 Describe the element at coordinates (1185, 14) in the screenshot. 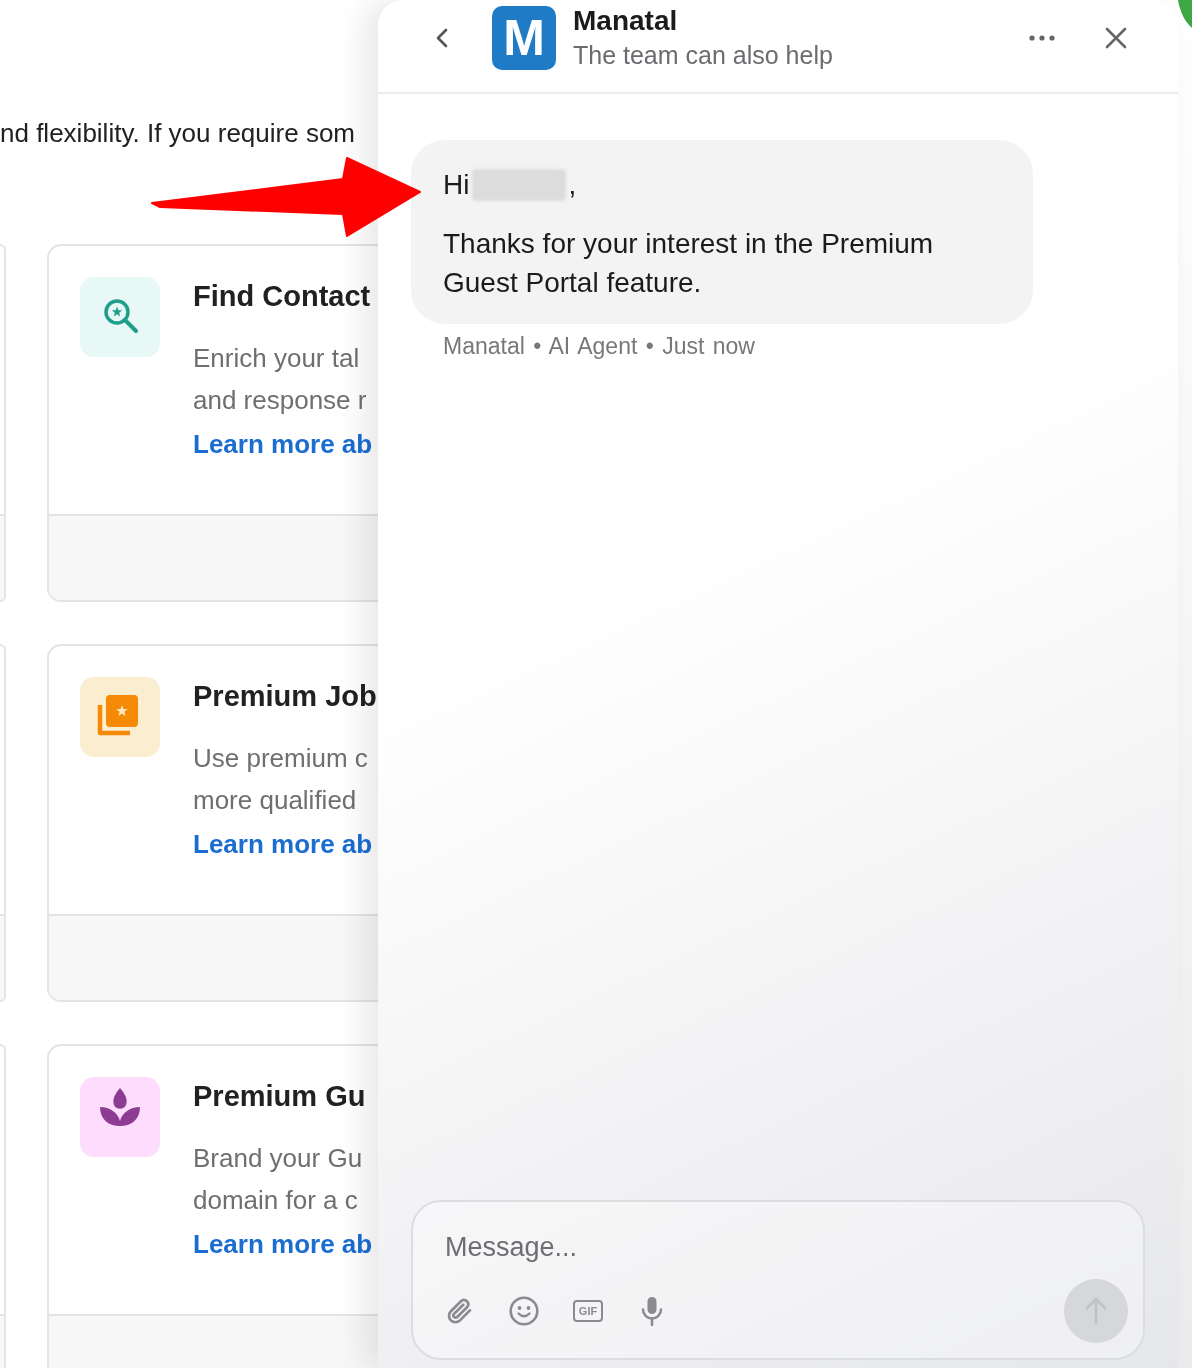

I see `circle-edge-icon` at that location.